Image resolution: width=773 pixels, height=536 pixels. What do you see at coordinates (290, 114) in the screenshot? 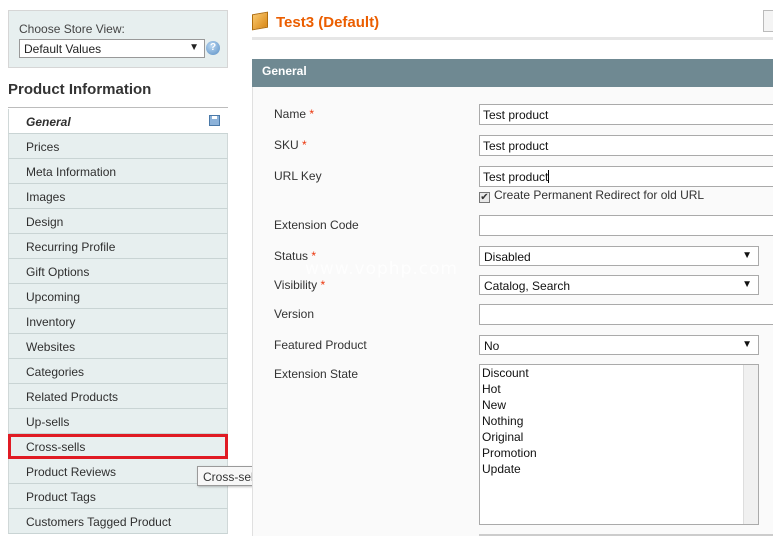
I see `name-label-text: Name` at bounding box center [290, 114].